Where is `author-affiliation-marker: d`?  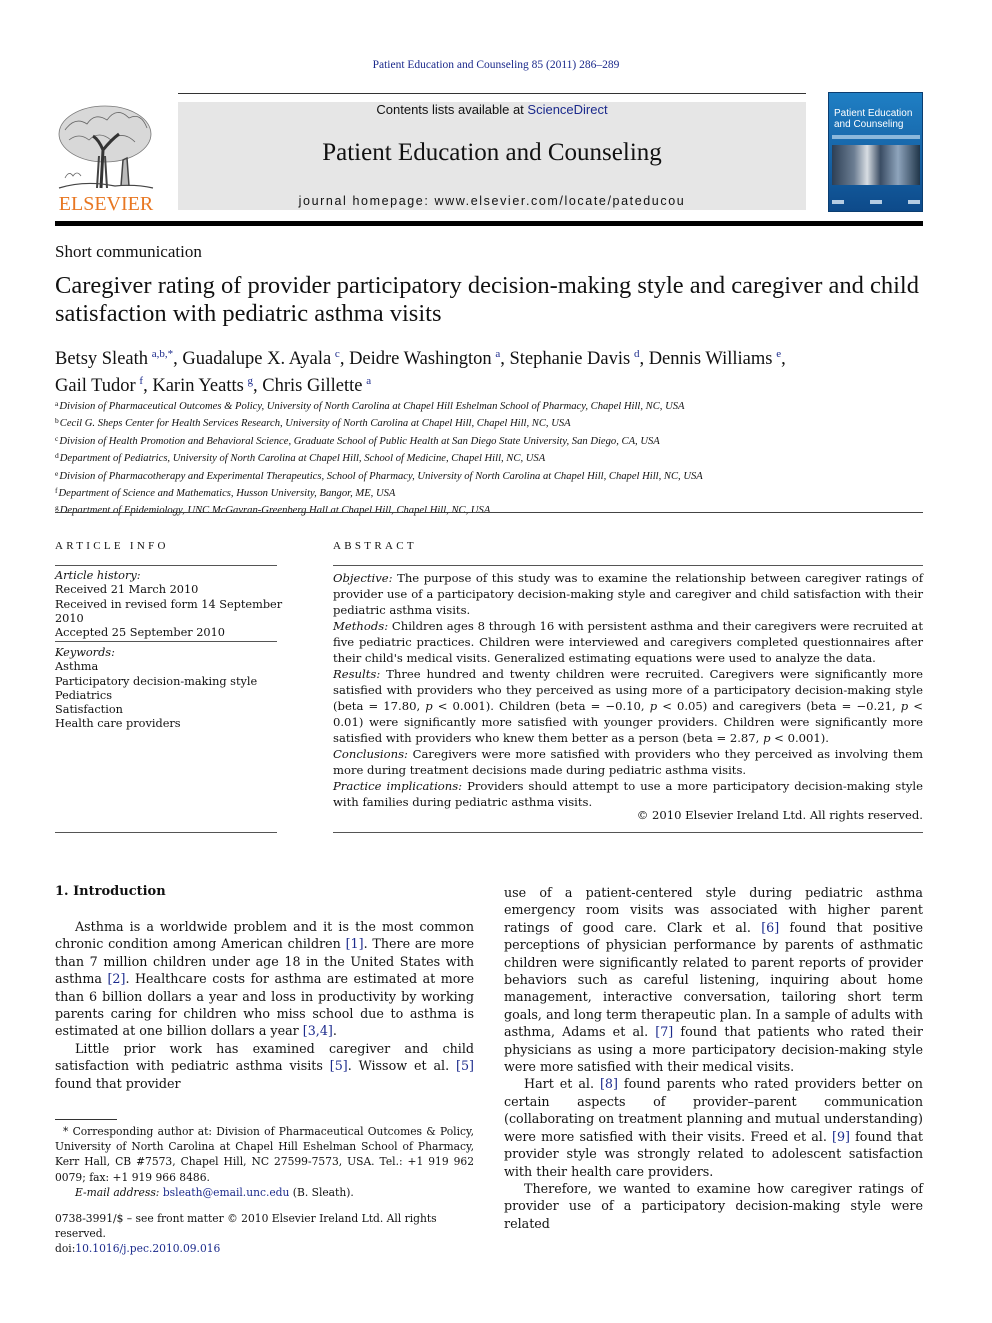 author-affiliation-marker: d is located at coordinates (637, 354).